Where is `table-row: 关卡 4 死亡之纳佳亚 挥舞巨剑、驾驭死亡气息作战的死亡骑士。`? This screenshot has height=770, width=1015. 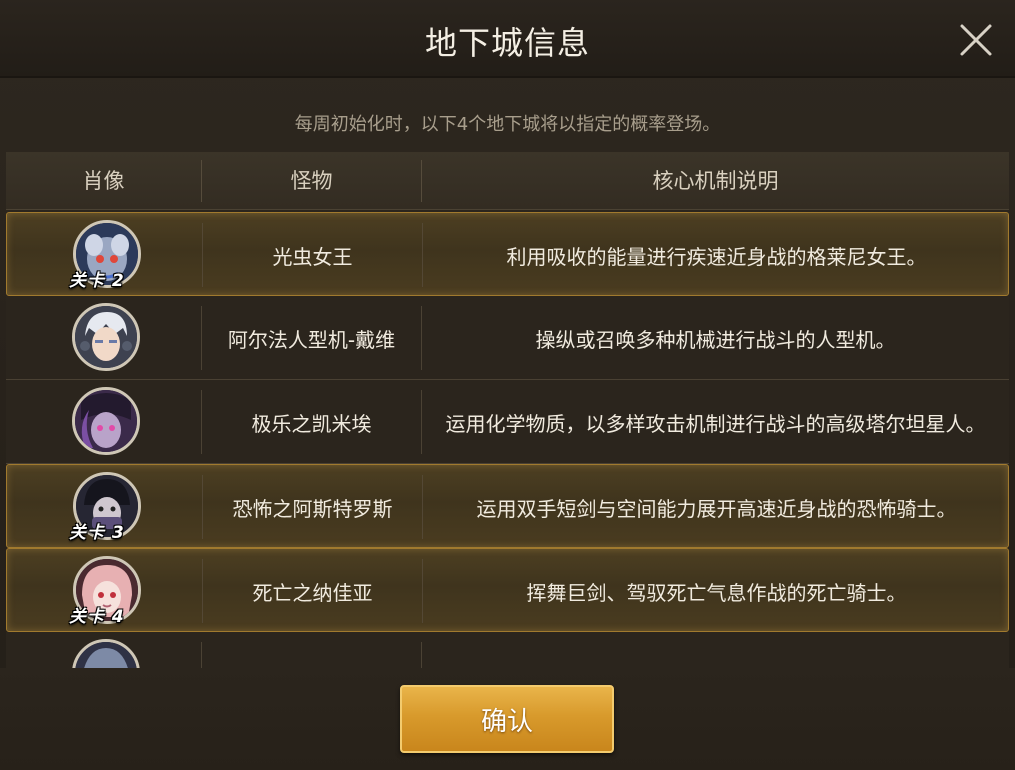
table-row: 关卡 4 死亡之纳佳亚 挥舞巨剑、驾驭死亡气息作战的死亡骑士。 is located at coordinates (507, 590).